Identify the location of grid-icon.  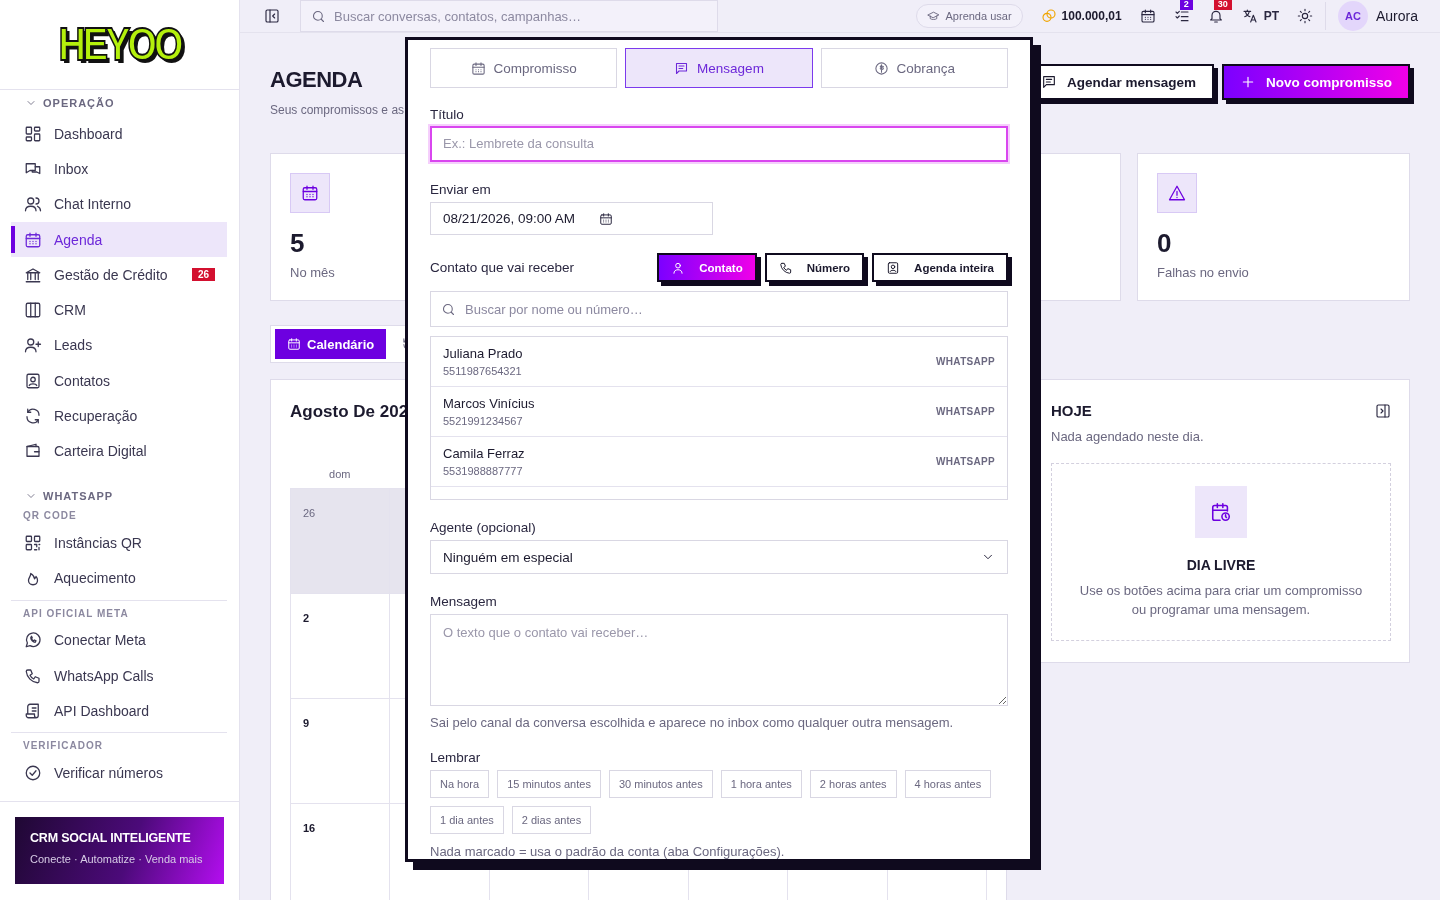
(33, 133).